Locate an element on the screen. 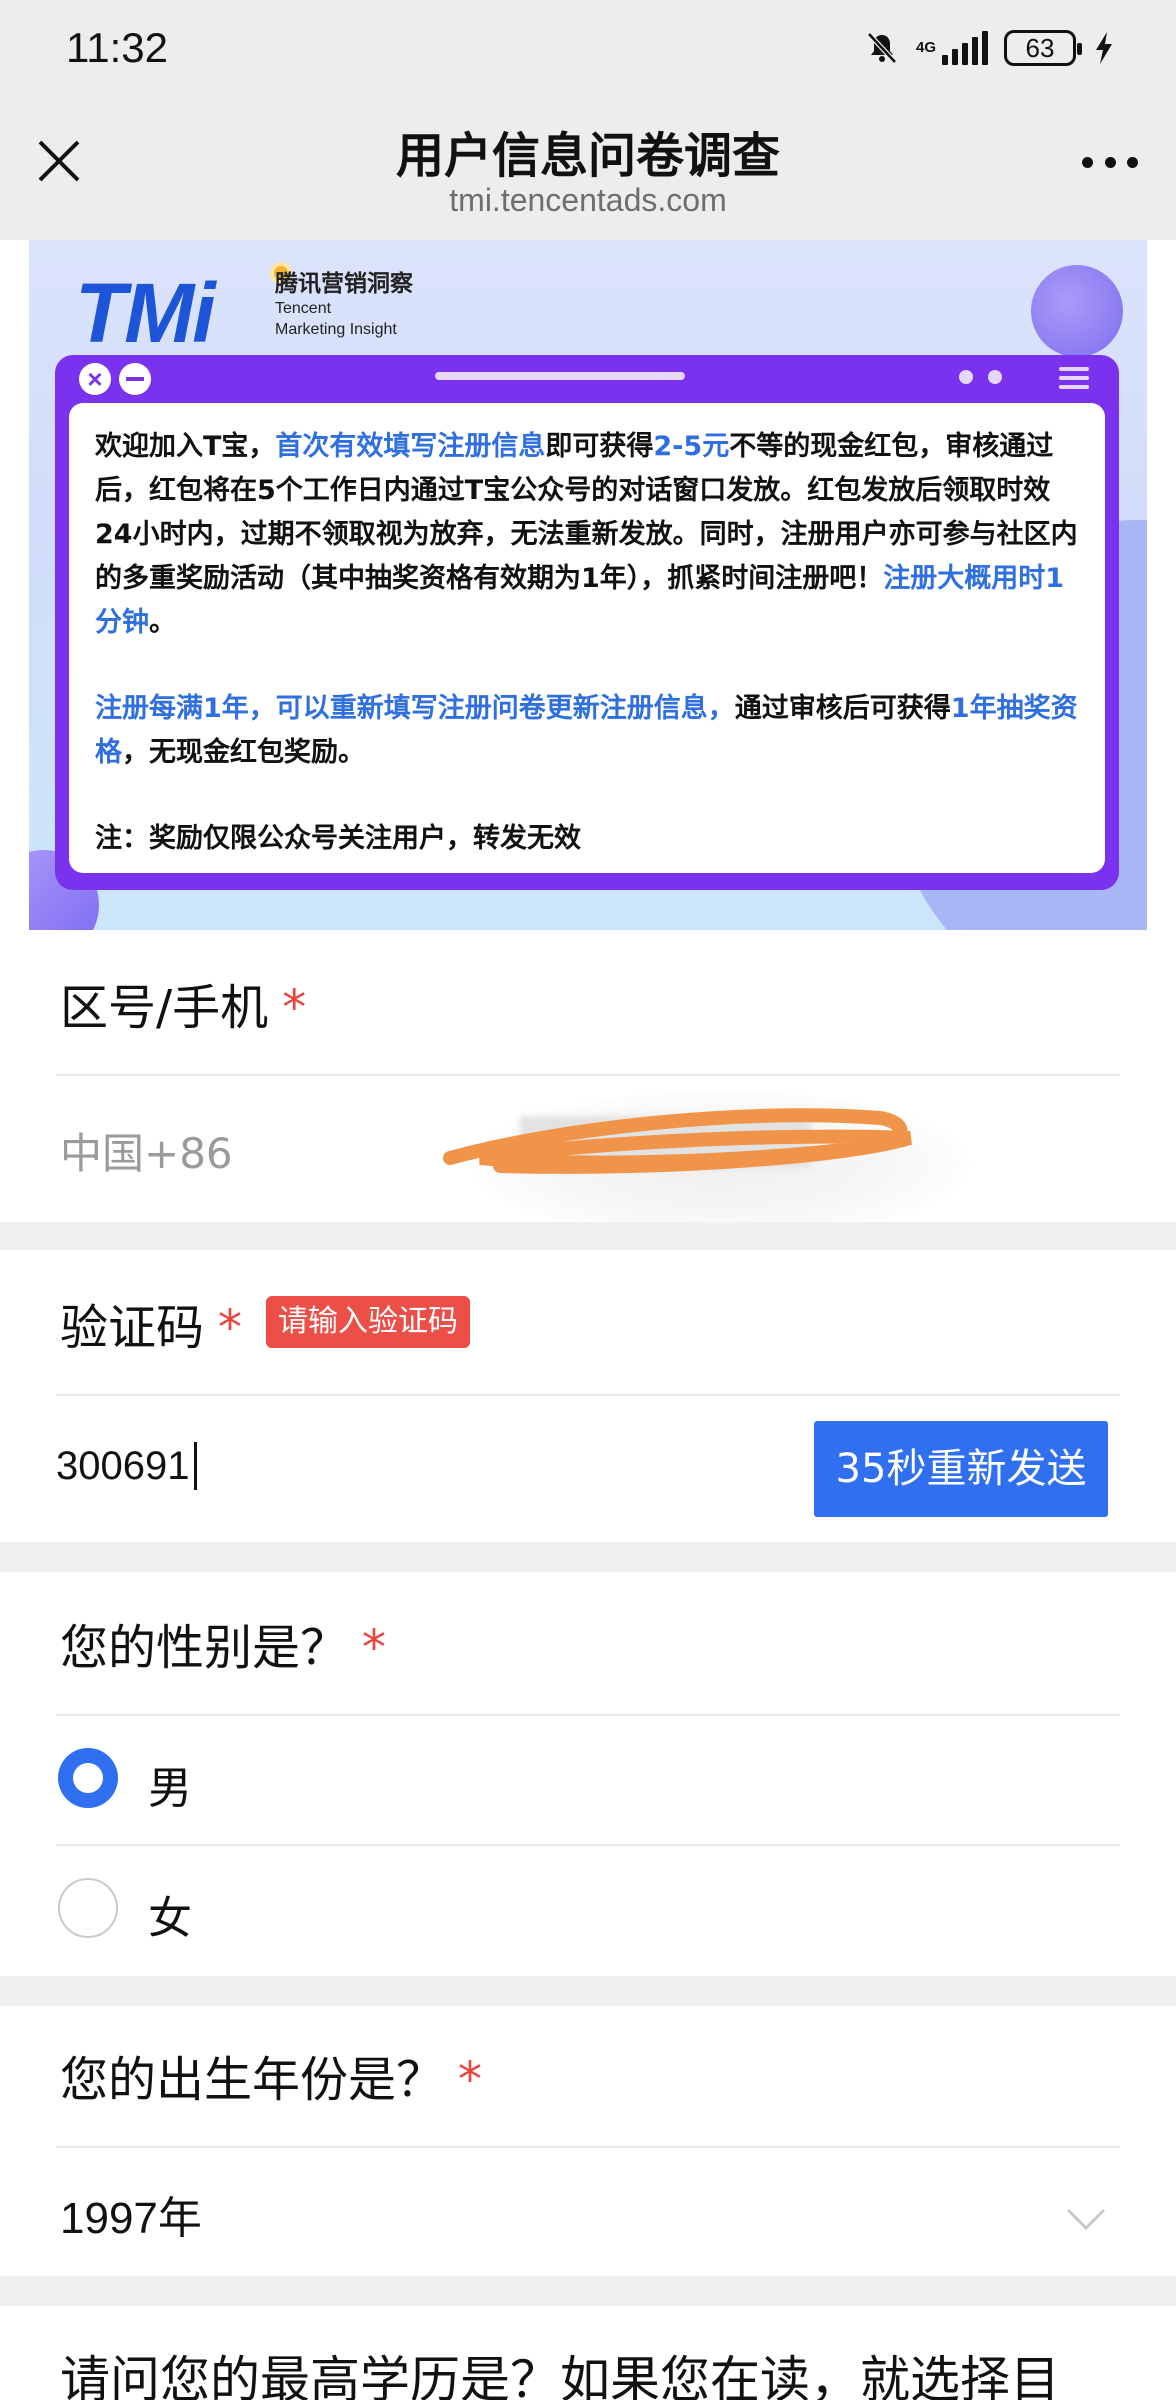 Image resolution: width=1176 pixels, height=2400 pixels. signal-icon is located at coordinates (965, 48).